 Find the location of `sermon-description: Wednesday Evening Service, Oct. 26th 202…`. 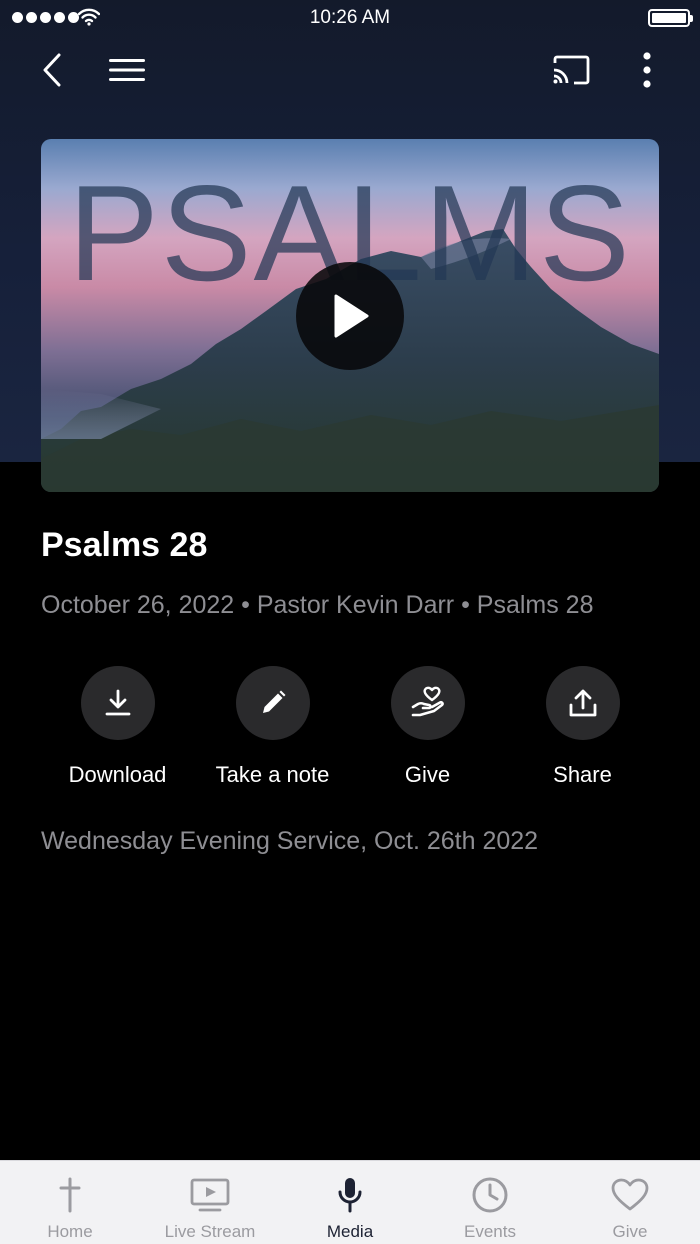

sermon-description: Wednesday Evening Service, Oct. 26th 202… is located at coordinates (290, 841).